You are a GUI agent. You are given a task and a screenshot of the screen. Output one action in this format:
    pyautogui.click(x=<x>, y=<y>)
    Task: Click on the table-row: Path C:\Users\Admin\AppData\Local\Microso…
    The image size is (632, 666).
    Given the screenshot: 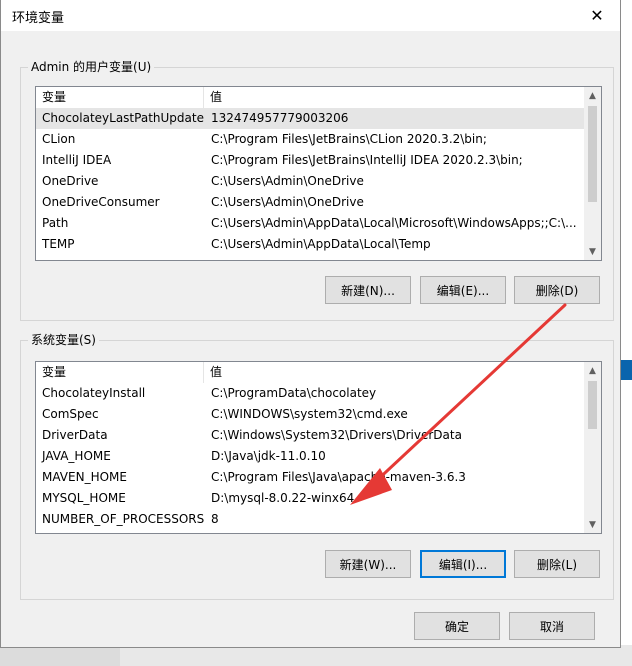 What is the action you would take?
    pyautogui.click(x=310, y=223)
    